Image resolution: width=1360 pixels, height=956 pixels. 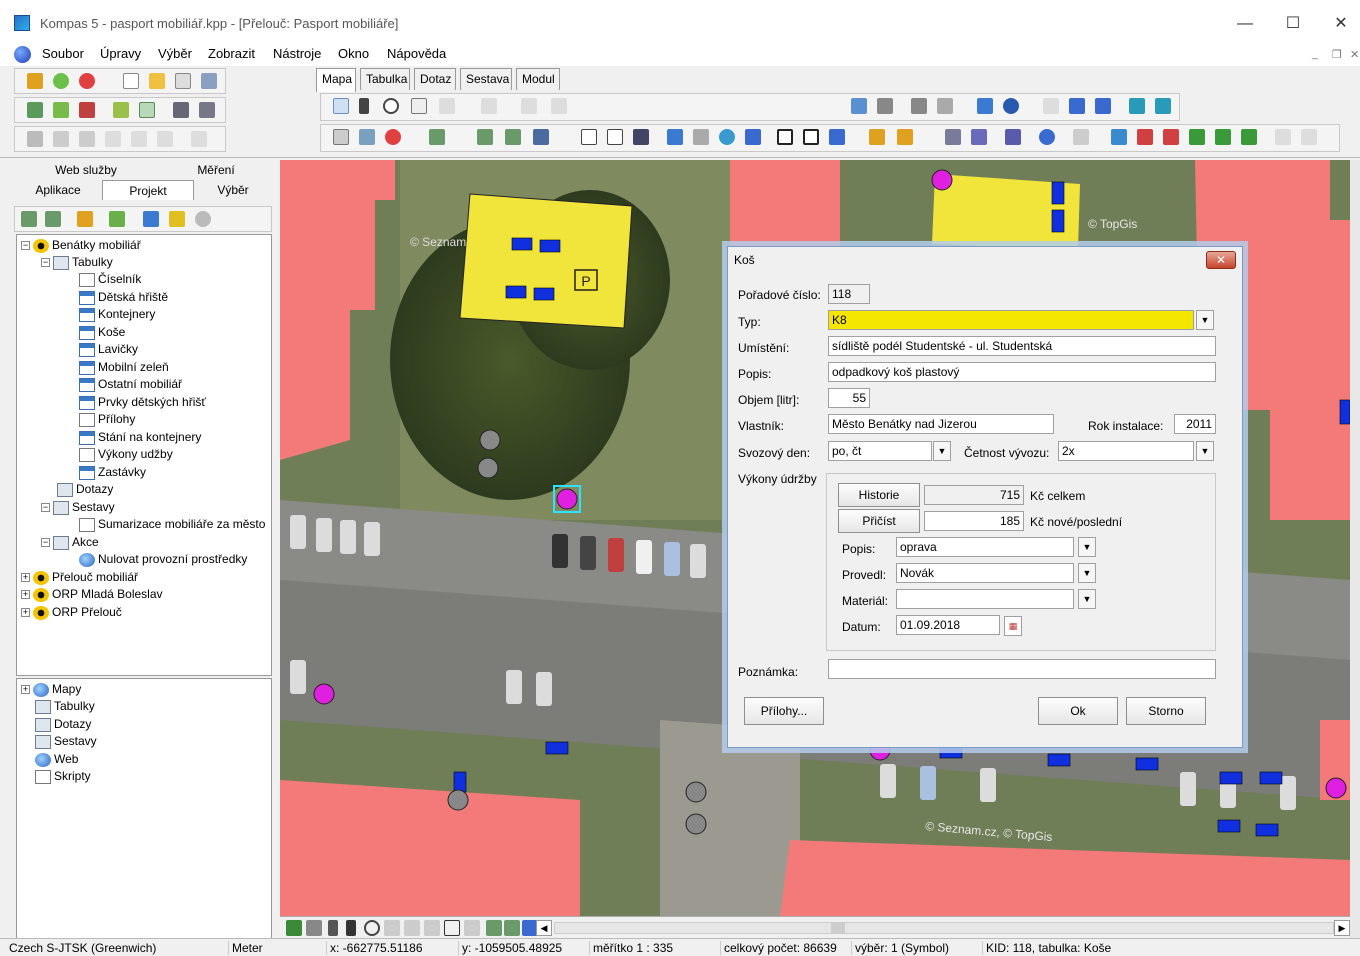 I want to click on provedl-select: Novák, so click(x=985, y=573).